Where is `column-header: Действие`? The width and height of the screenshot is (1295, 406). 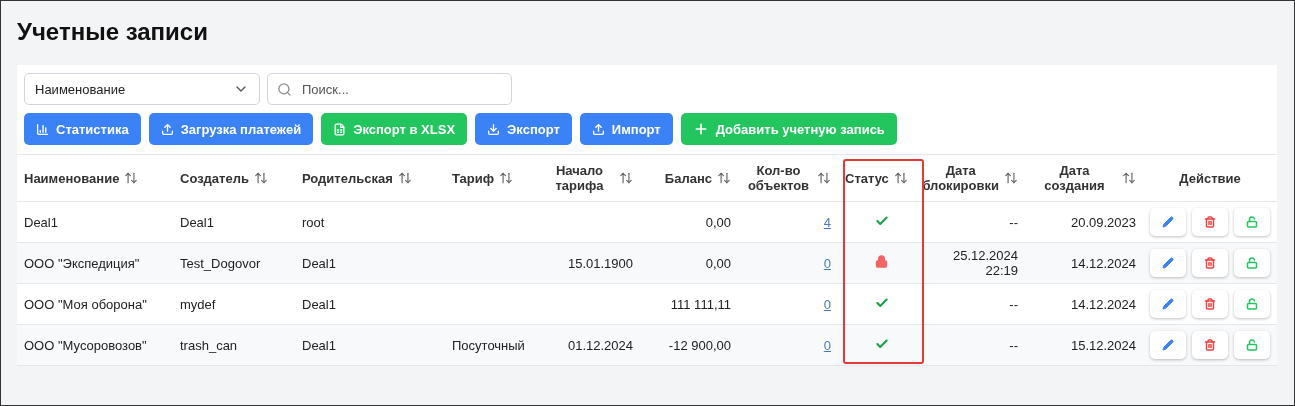
column-header: Действие is located at coordinates (1210, 178).